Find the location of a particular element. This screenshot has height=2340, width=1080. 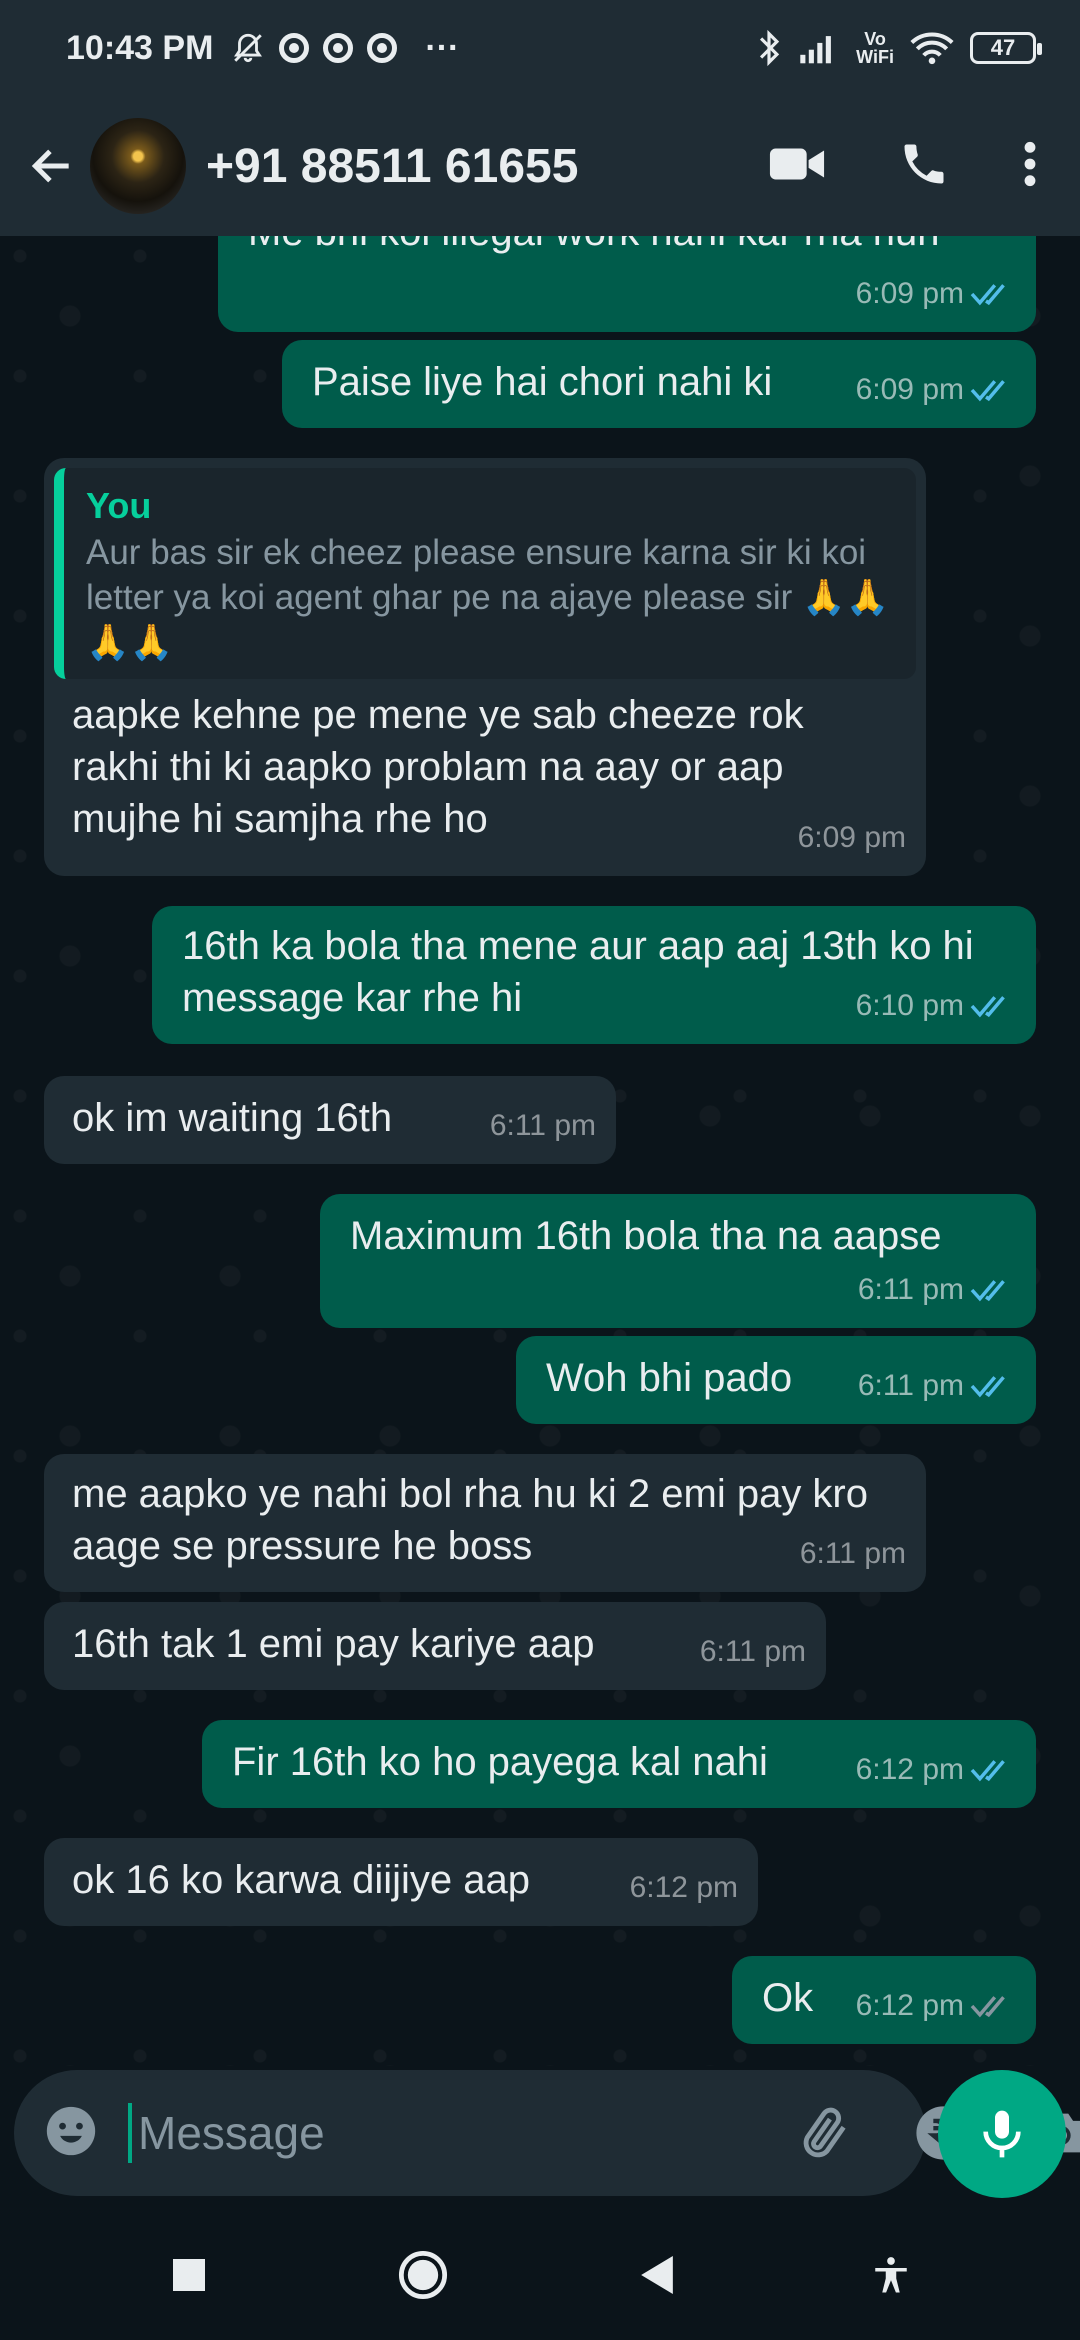

quote-author: You is located at coordinates (119, 505).